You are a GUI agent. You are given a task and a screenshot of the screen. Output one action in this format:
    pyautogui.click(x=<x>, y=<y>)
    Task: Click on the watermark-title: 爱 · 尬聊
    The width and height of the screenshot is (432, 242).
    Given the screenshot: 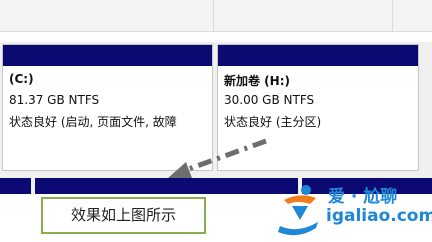 What is the action you would take?
    pyautogui.click(x=363, y=197)
    